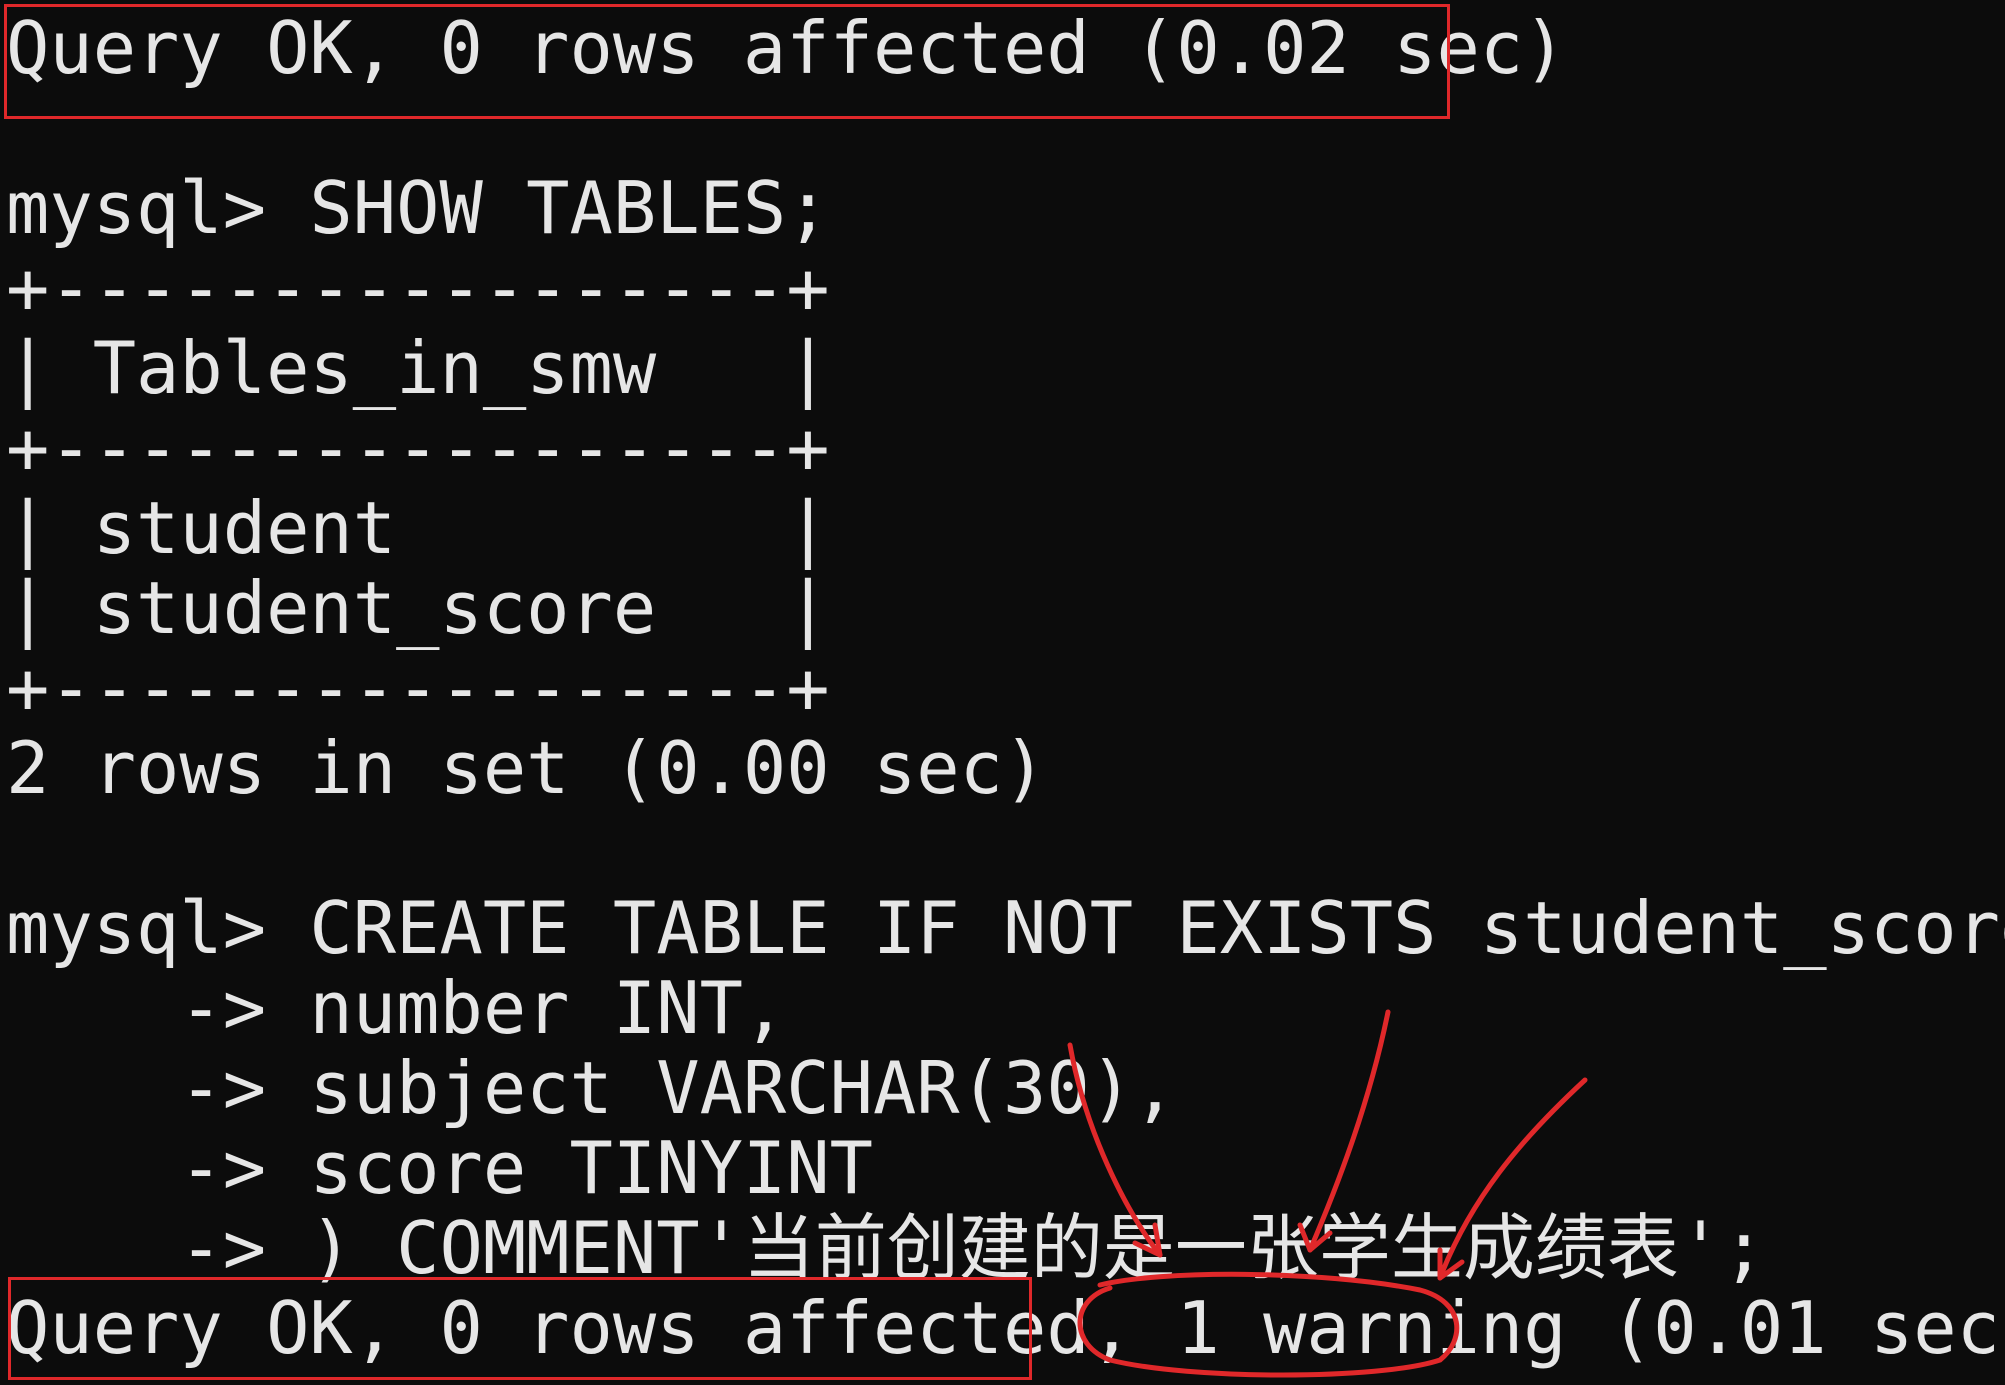 This screenshot has height=1385, width=2005. I want to click on continuation-line: -> number INT,, so click(396, 1008).